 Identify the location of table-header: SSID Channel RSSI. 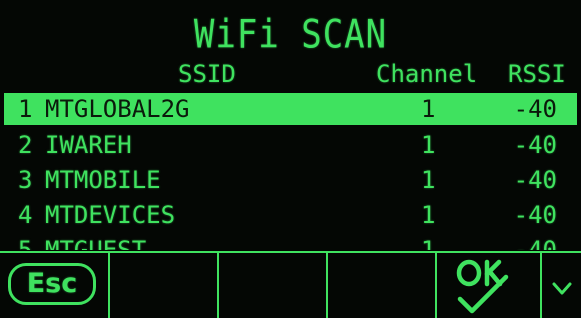
(290, 75).